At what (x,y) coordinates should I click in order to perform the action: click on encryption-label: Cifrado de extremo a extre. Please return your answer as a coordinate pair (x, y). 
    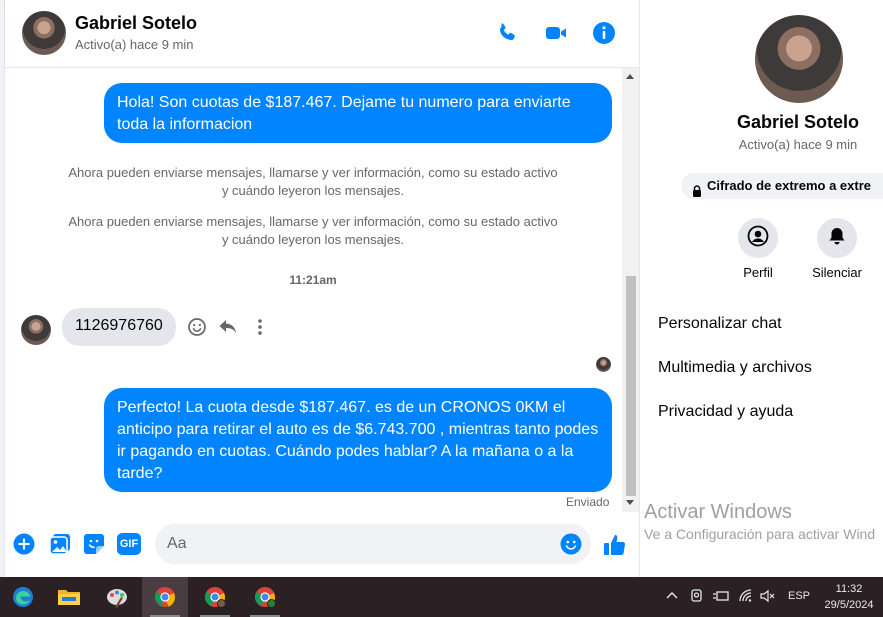
    Looking at the image, I should click on (789, 185).